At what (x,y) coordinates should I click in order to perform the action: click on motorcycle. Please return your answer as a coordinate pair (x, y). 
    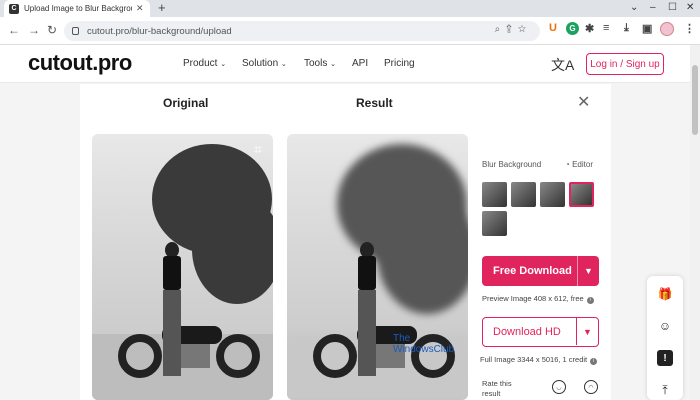
    Looking at the image, I should click on (185, 346).